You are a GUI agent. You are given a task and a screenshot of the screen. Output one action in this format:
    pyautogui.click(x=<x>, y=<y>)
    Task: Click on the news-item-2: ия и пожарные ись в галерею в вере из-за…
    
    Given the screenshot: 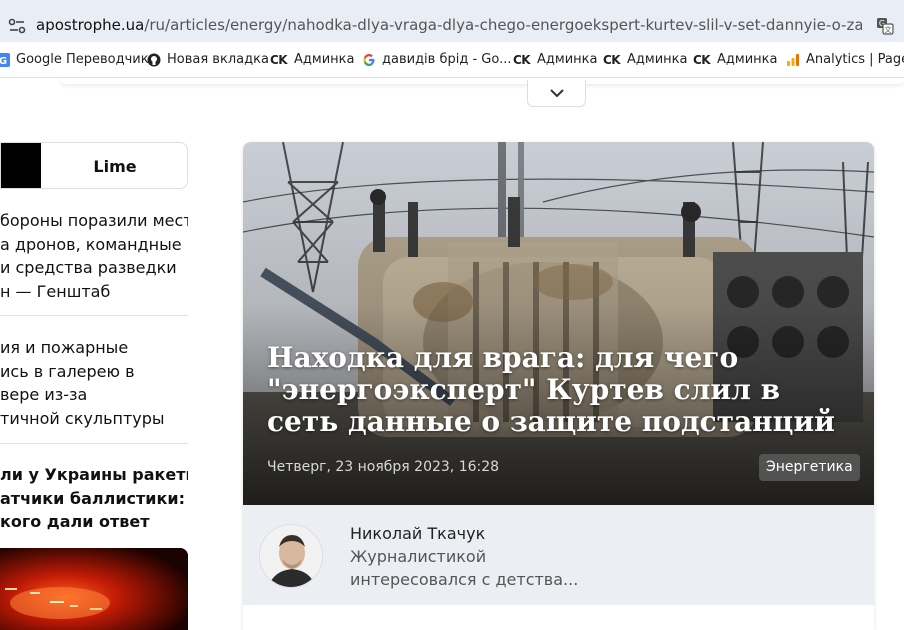 What is the action you would take?
    pyautogui.click(x=94, y=383)
    